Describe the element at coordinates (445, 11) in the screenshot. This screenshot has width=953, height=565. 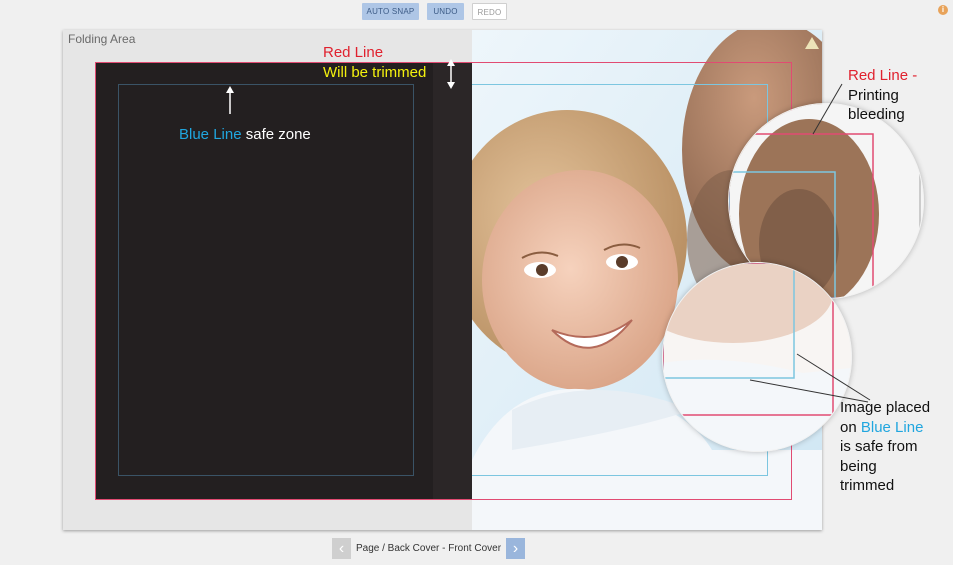
I see `undo-button: UNDO` at that location.